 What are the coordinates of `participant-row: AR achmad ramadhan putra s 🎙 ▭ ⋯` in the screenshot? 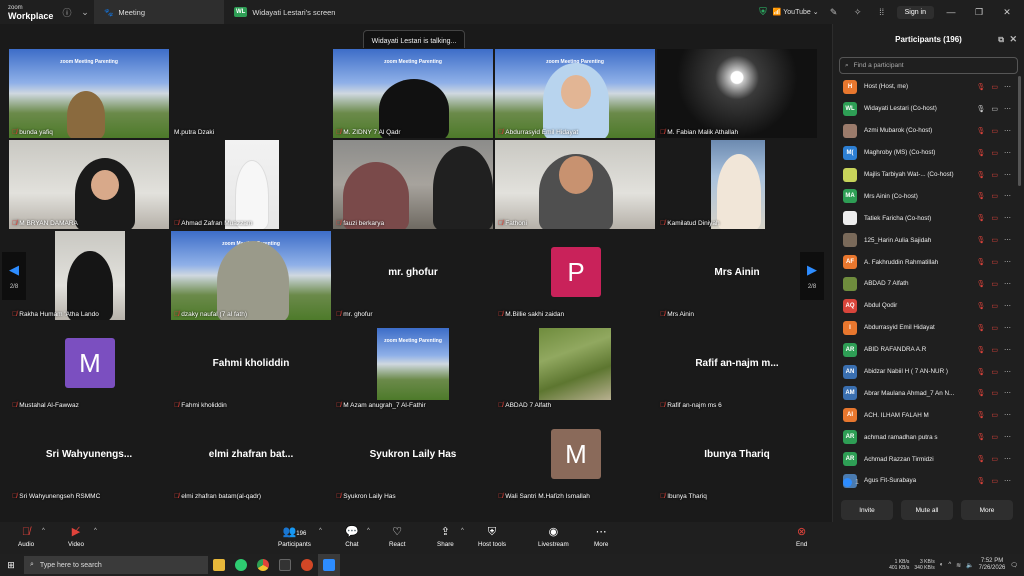 It's located at (928, 437).